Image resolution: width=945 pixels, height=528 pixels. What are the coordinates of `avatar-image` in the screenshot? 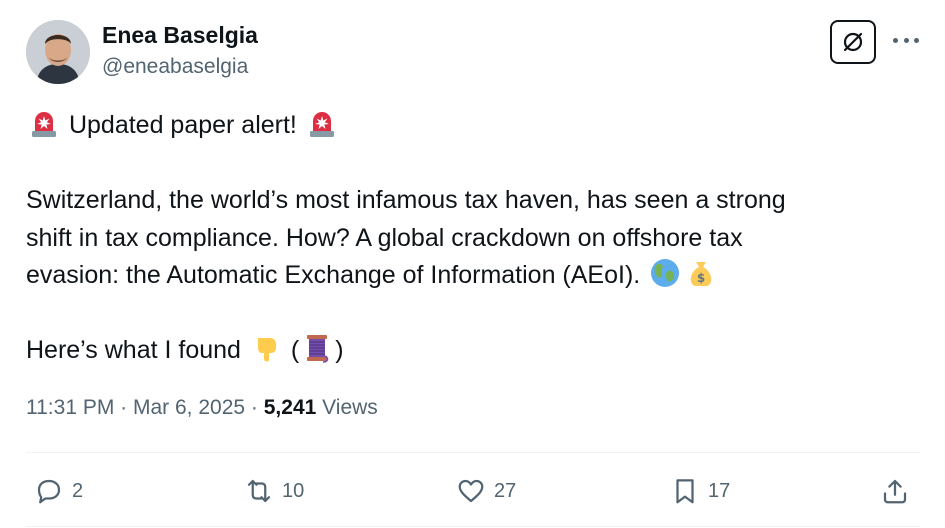 It's located at (58, 52).